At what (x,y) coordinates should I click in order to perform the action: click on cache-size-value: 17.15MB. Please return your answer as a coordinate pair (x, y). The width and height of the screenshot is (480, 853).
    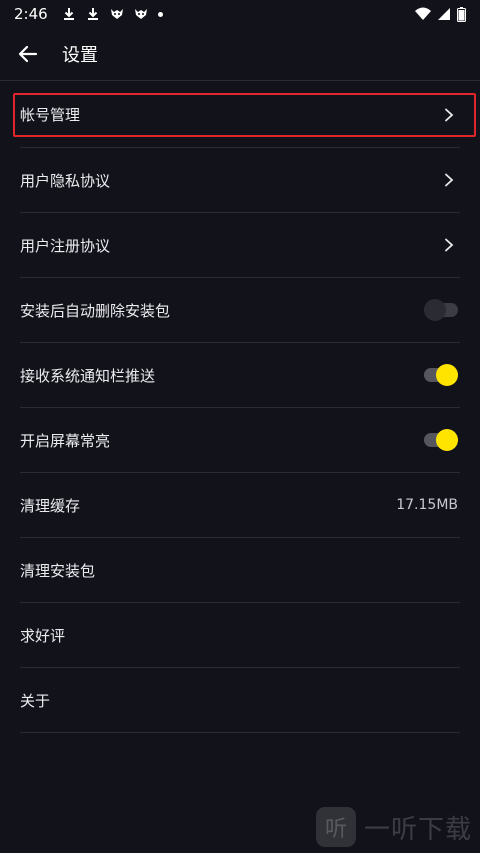
    Looking at the image, I should click on (427, 505).